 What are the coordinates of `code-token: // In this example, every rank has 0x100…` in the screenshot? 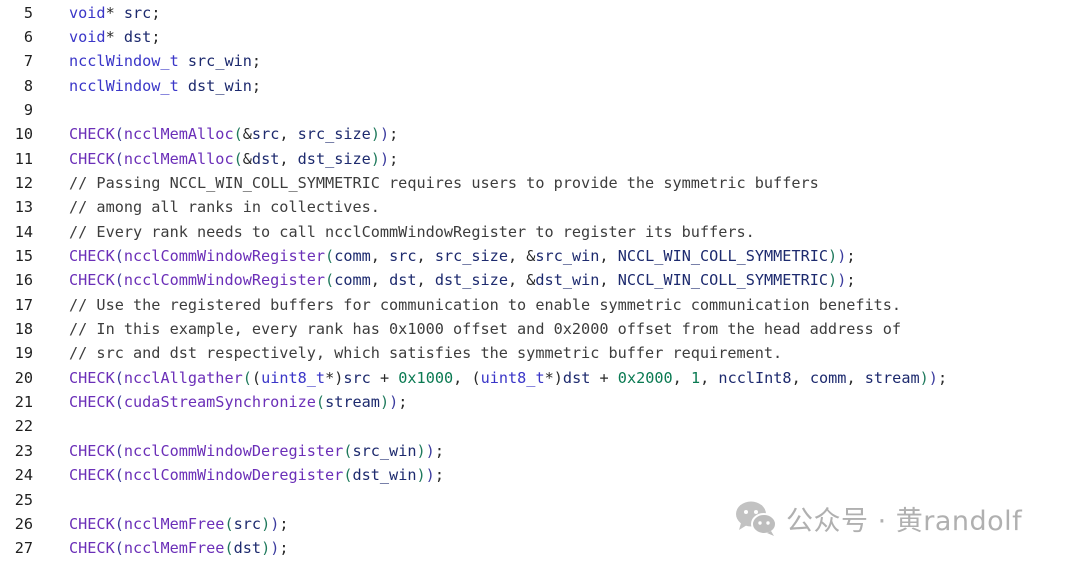 It's located at (485, 329).